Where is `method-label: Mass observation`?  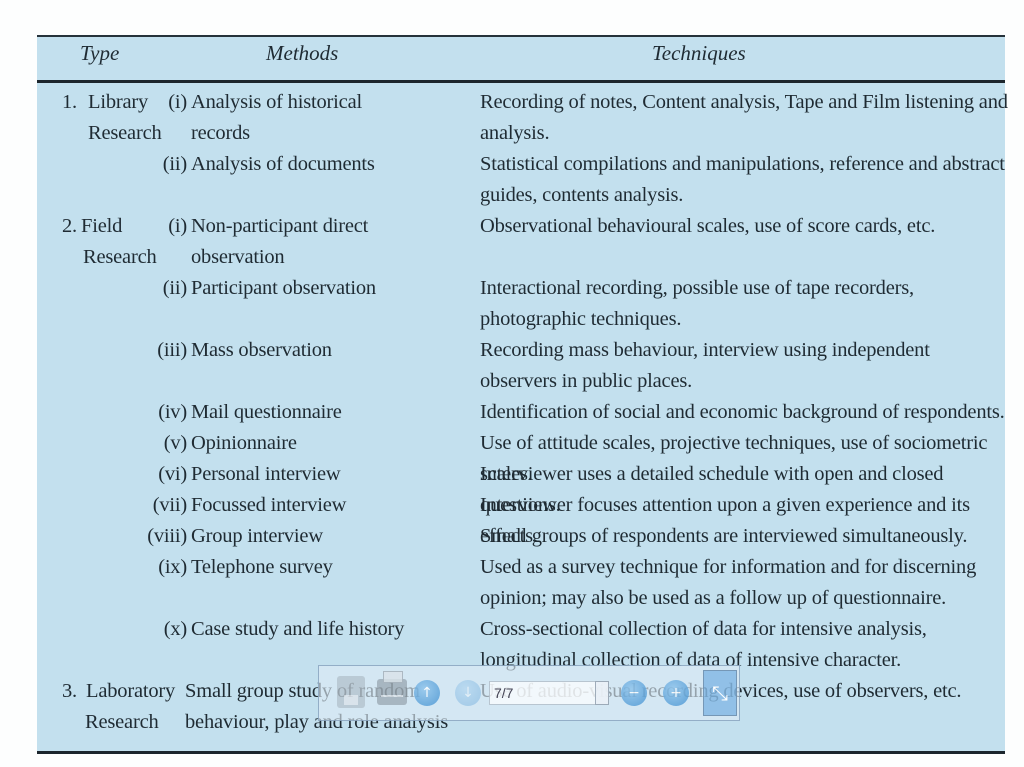 method-label: Mass observation is located at coordinates (261, 350).